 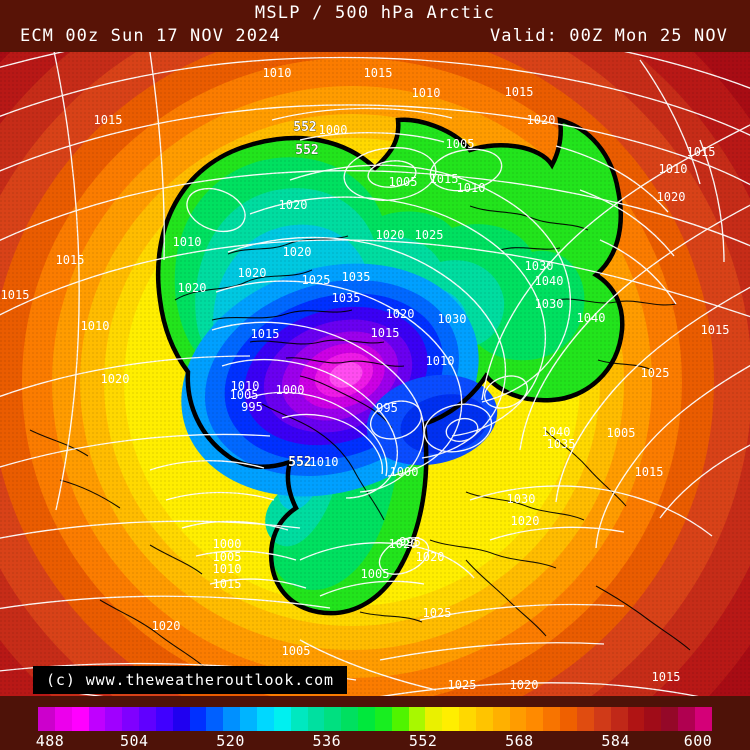 I want to click on colorbar-tick-label: 568, so click(x=519, y=741).